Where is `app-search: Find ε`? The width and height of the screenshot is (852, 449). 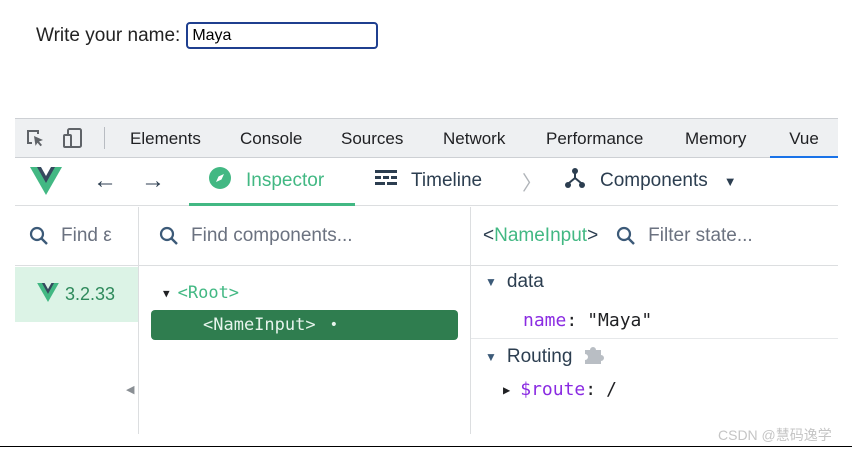 app-search: Find ε is located at coordinates (76, 236).